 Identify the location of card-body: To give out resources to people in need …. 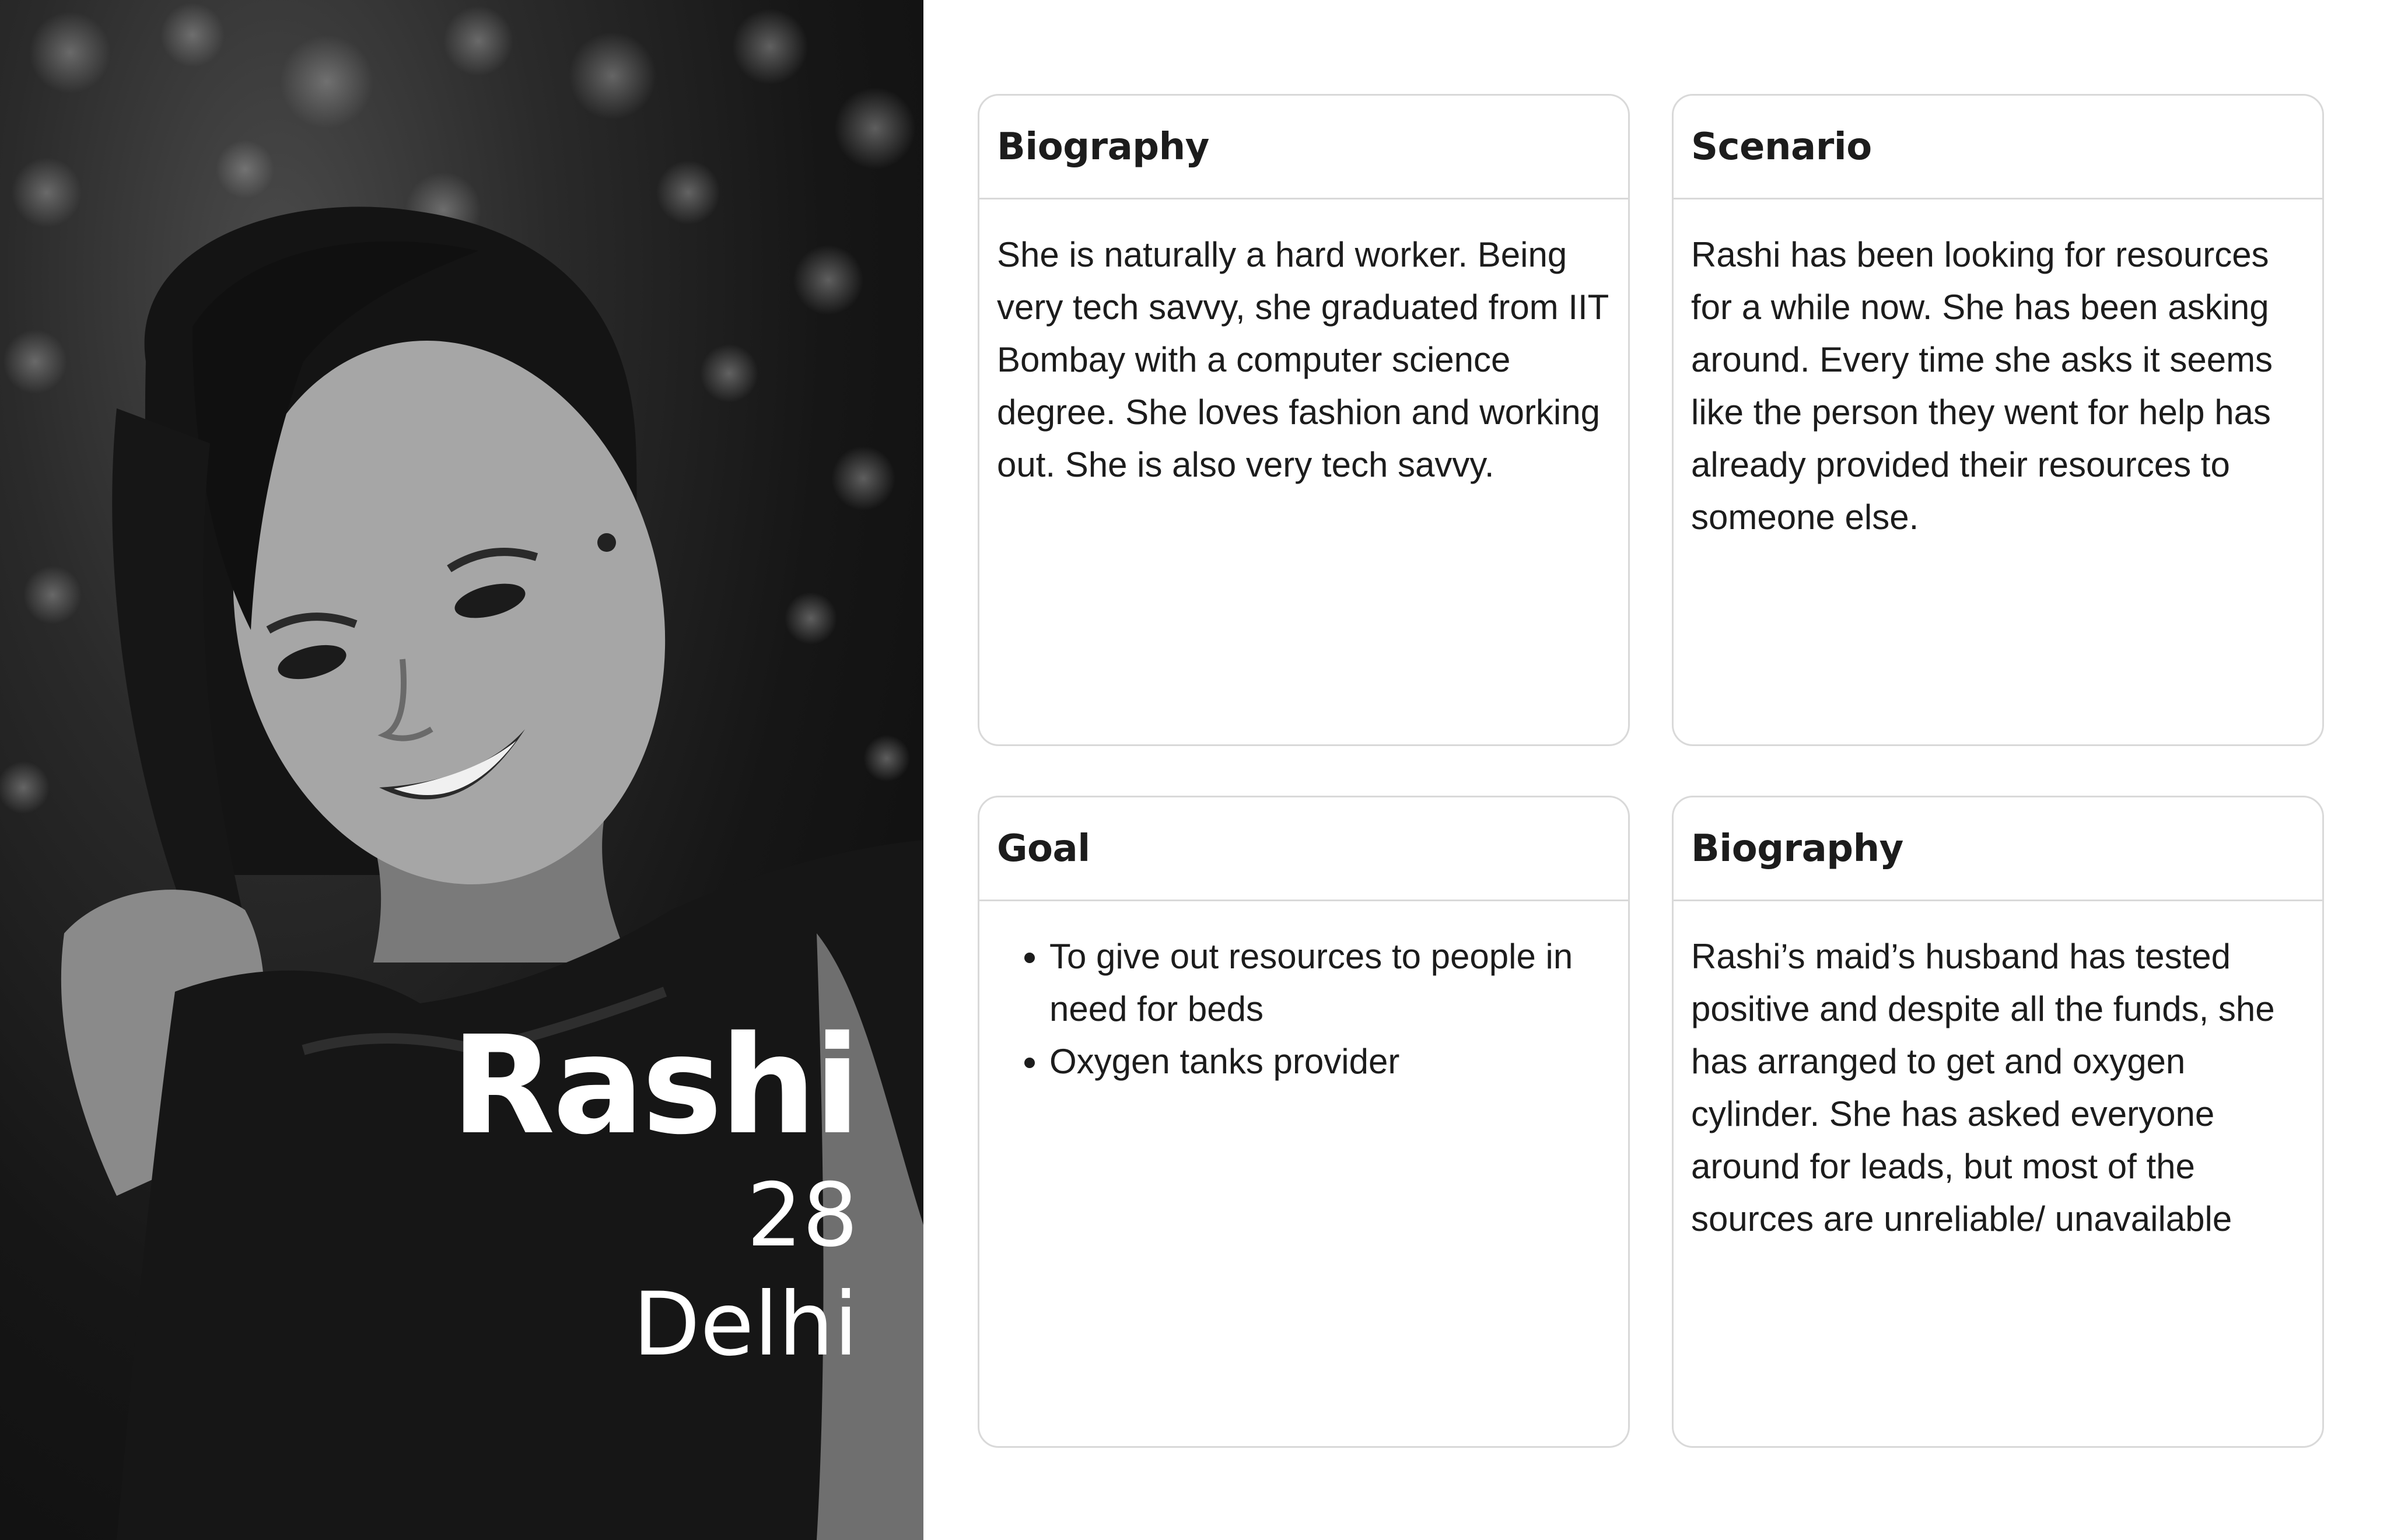
(1303, 994).